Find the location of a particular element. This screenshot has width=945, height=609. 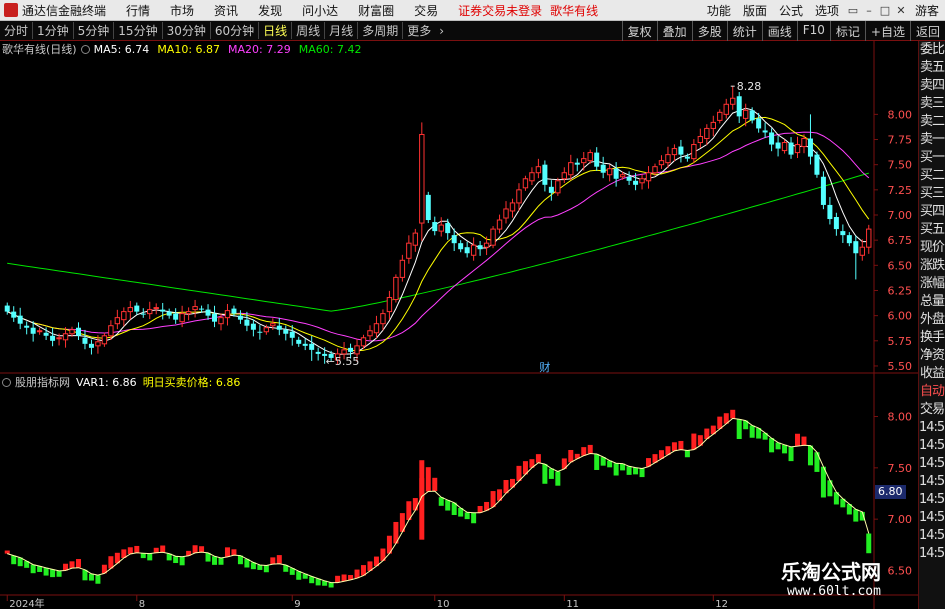

sidebar-item: 卖二 is located at coordinates (932, 122).